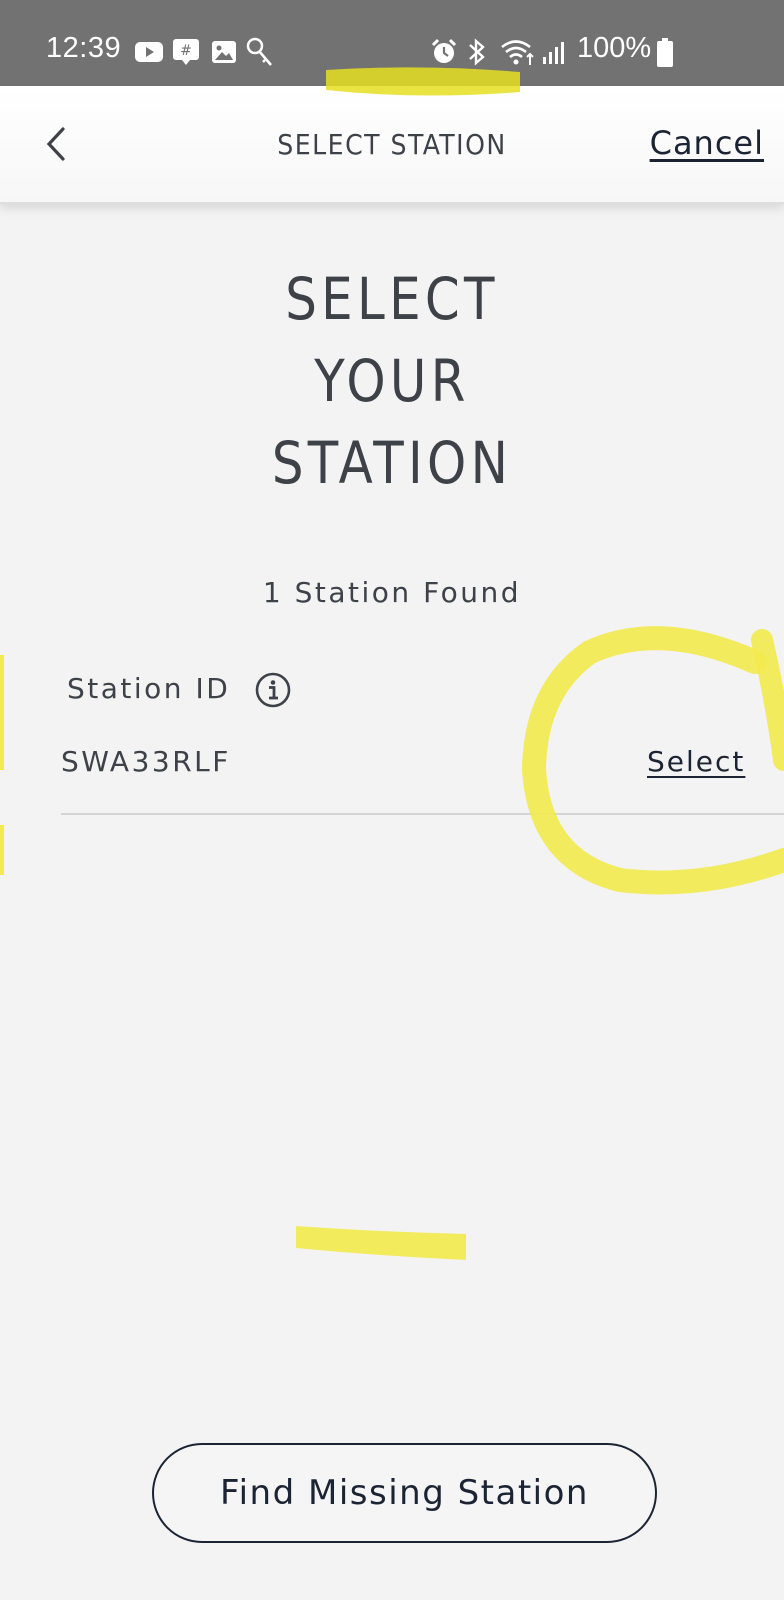  Describe the element at coordinates (149, 52) in the screenshot. I see `youtube-icon` at that location.